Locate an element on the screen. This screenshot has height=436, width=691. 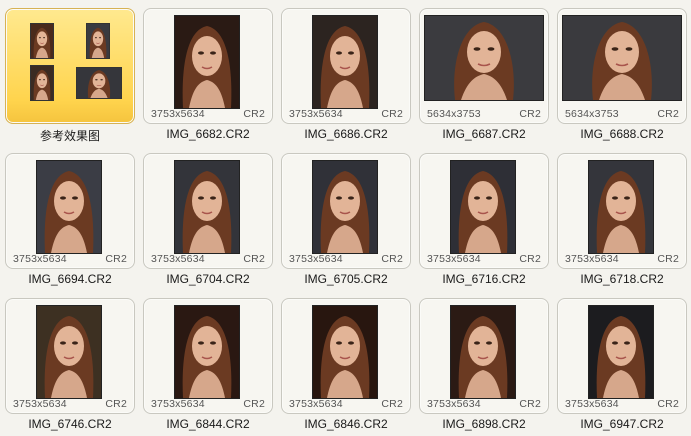
file-name: IMG_6718.CR2 is located at coordinates (622, 279).